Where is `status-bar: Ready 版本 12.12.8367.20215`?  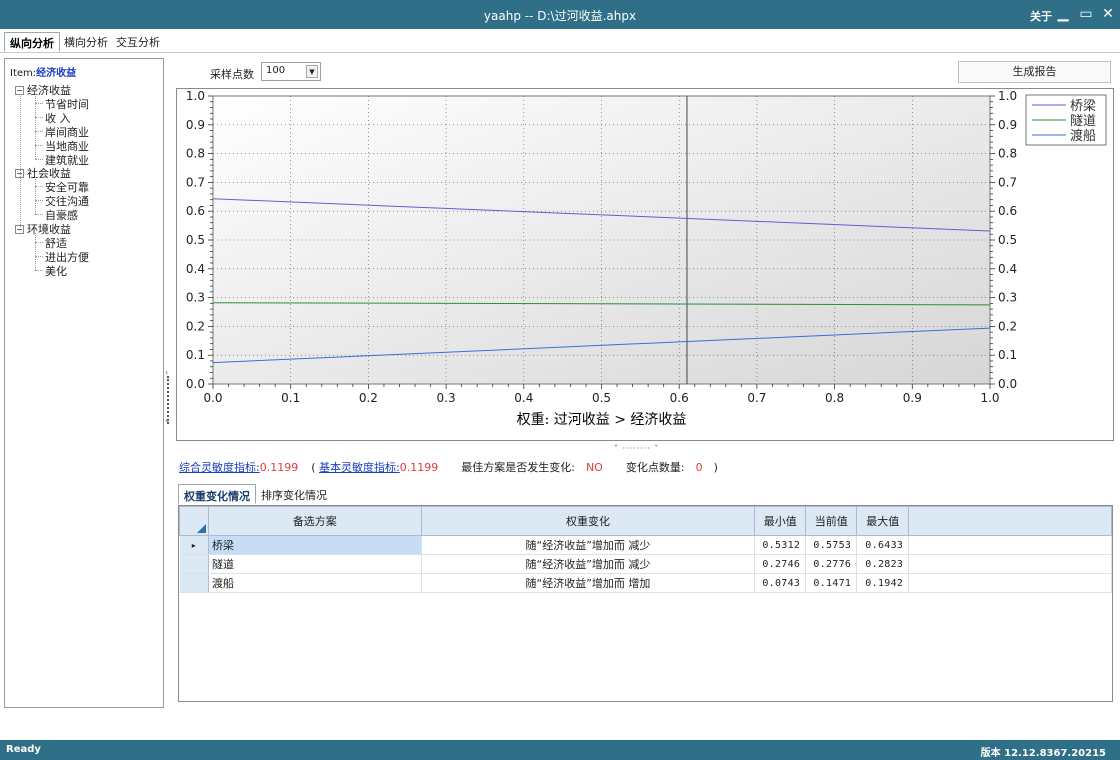
status-bar: Ready 版本 12.12.8367.20215 is located at coordinates (560, 750).